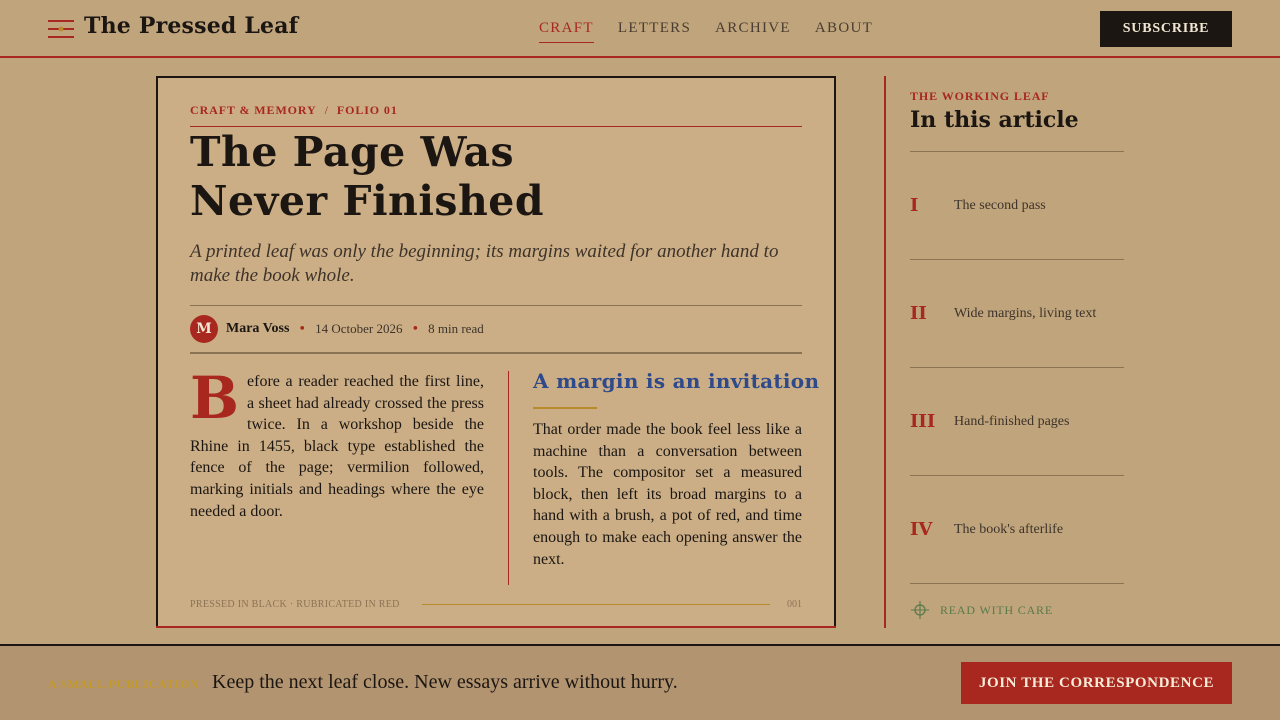  I want to click on toc-numeral: IV, so click(921, 529).